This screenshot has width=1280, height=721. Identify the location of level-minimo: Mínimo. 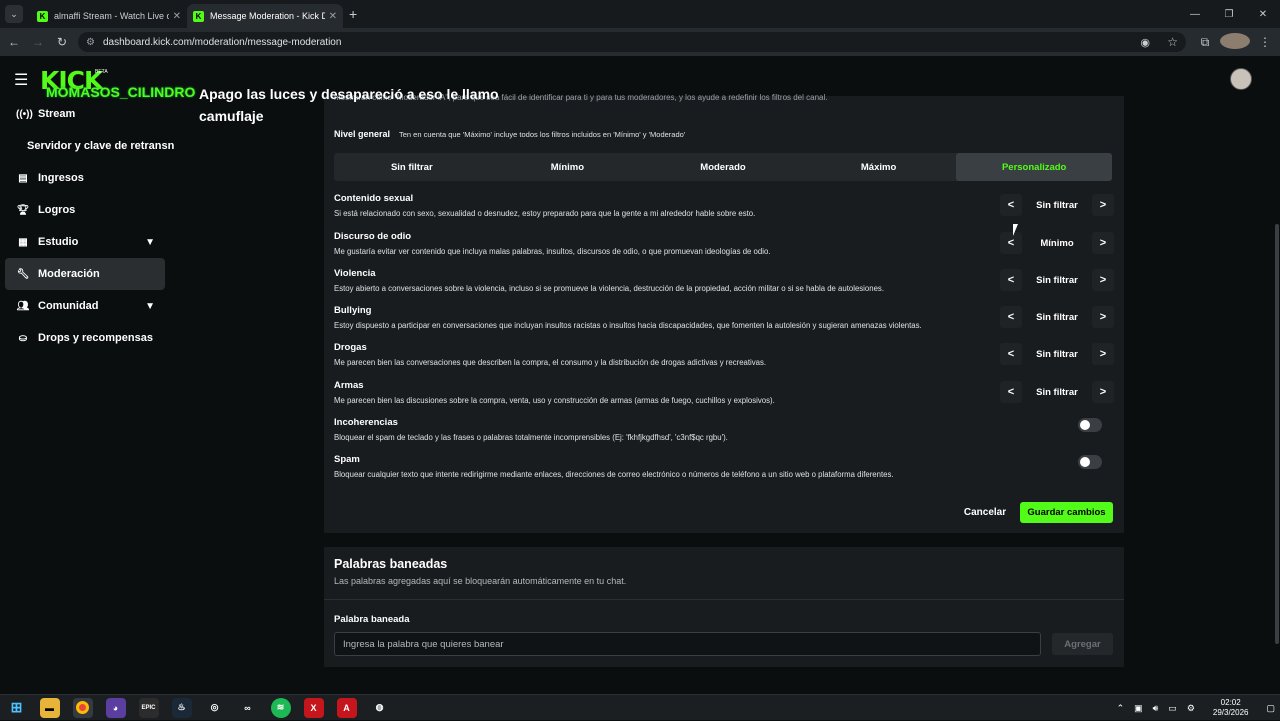
(568, 167).